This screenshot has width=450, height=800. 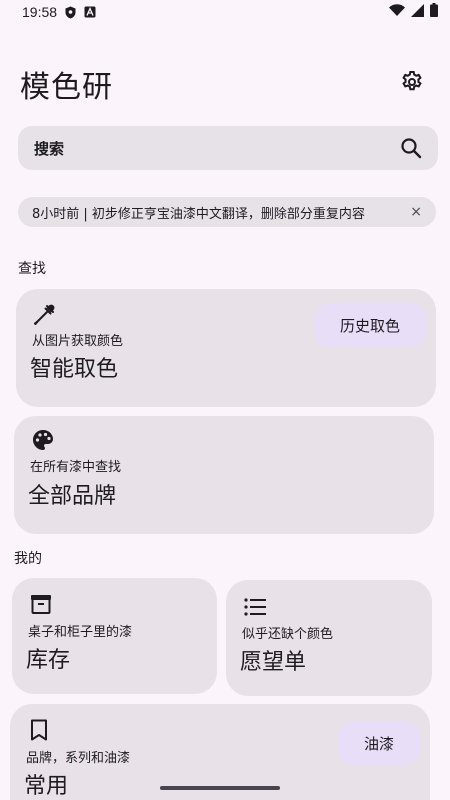 I want to click on battery-icon, so click(x=434, y=12).